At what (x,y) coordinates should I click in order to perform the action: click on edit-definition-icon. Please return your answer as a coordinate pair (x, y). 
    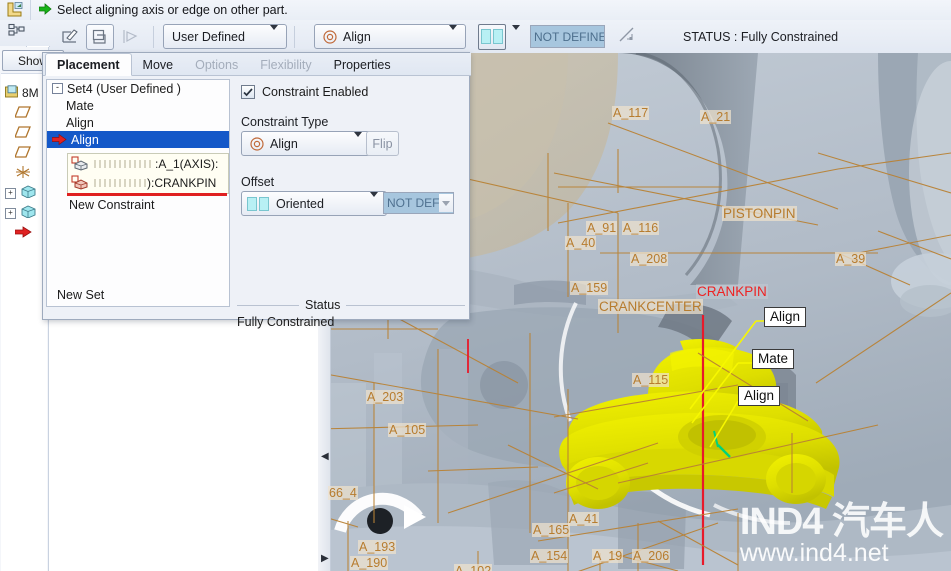
    Looking at the image, I should click on (70, 37).